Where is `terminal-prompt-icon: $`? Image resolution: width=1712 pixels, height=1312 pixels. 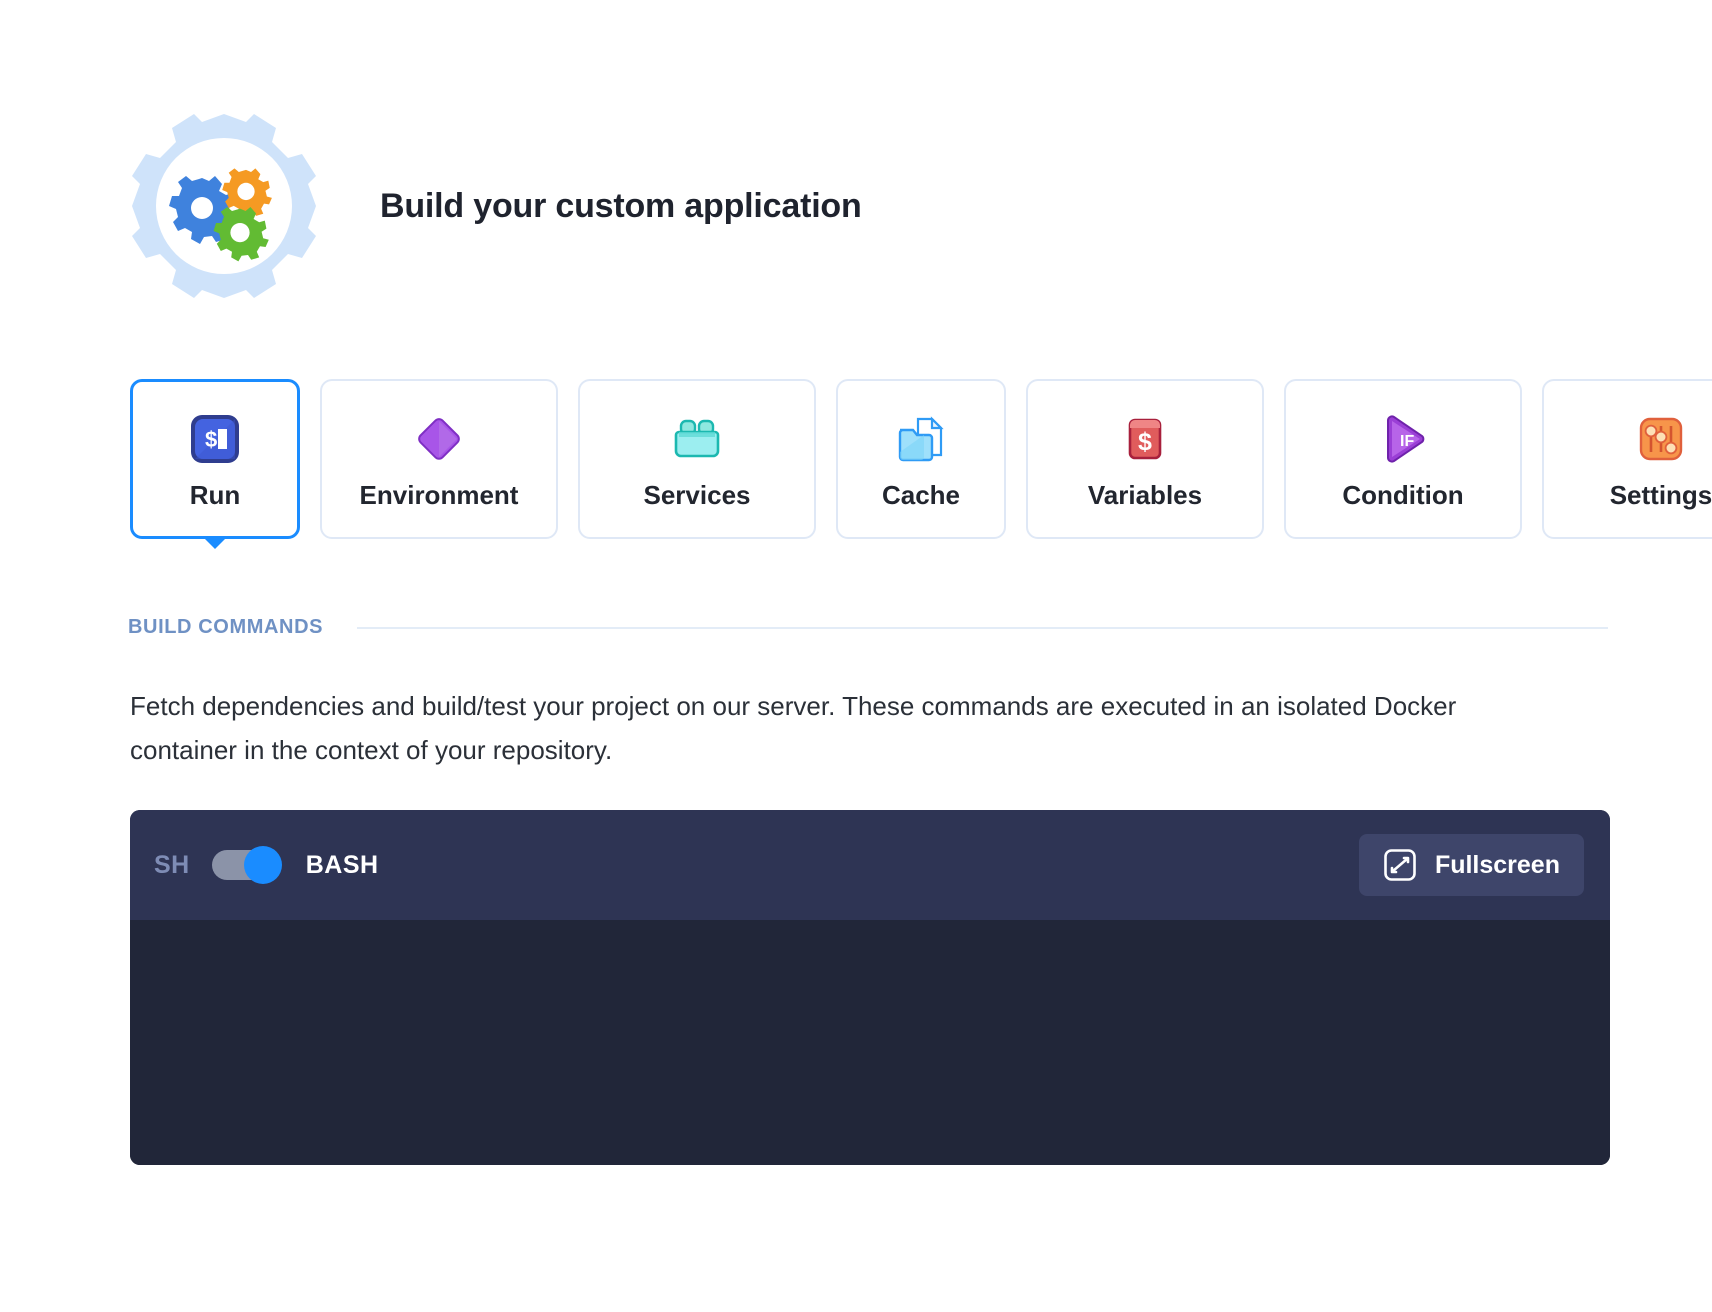 terminal-prompt-icon: $ is located at coordinates (215, 439).